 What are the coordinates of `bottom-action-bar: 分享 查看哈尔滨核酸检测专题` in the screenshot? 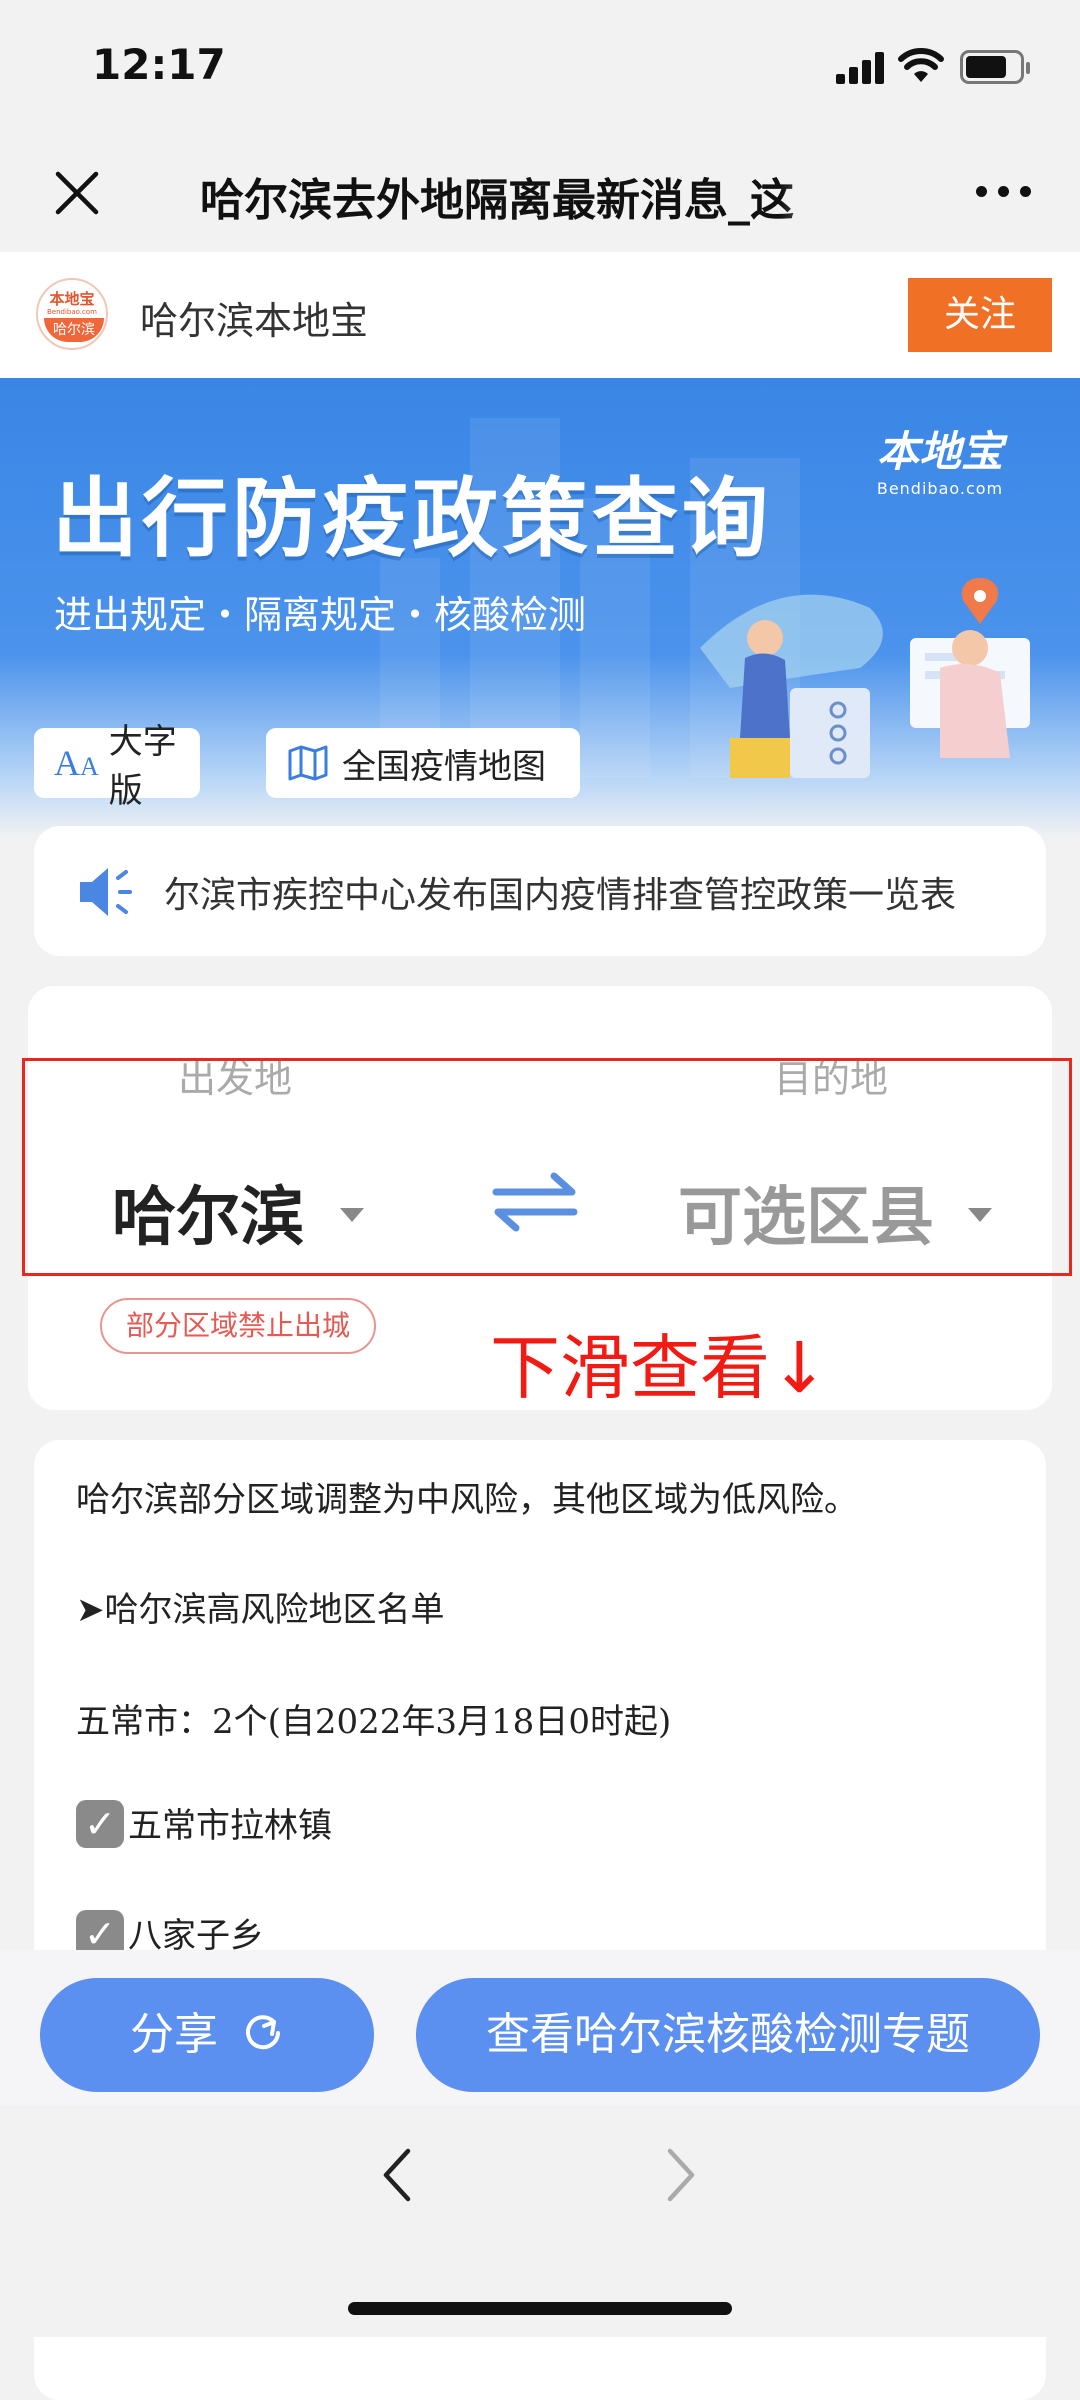 It's located at (540, 2027).